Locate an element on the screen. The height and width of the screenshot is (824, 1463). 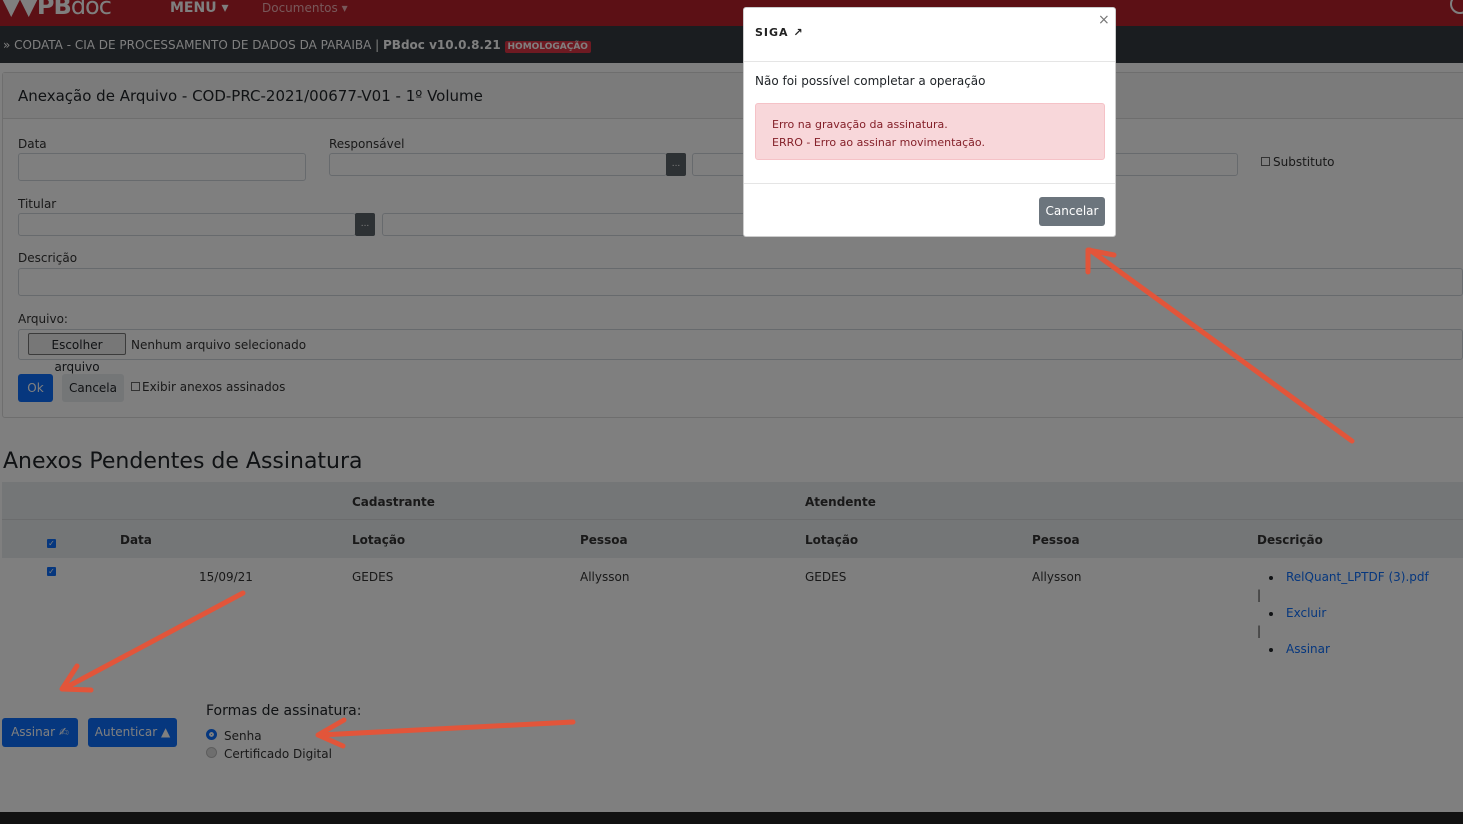
modal-message: Não foi possível completar a operação is located at coordinates (870, 81).